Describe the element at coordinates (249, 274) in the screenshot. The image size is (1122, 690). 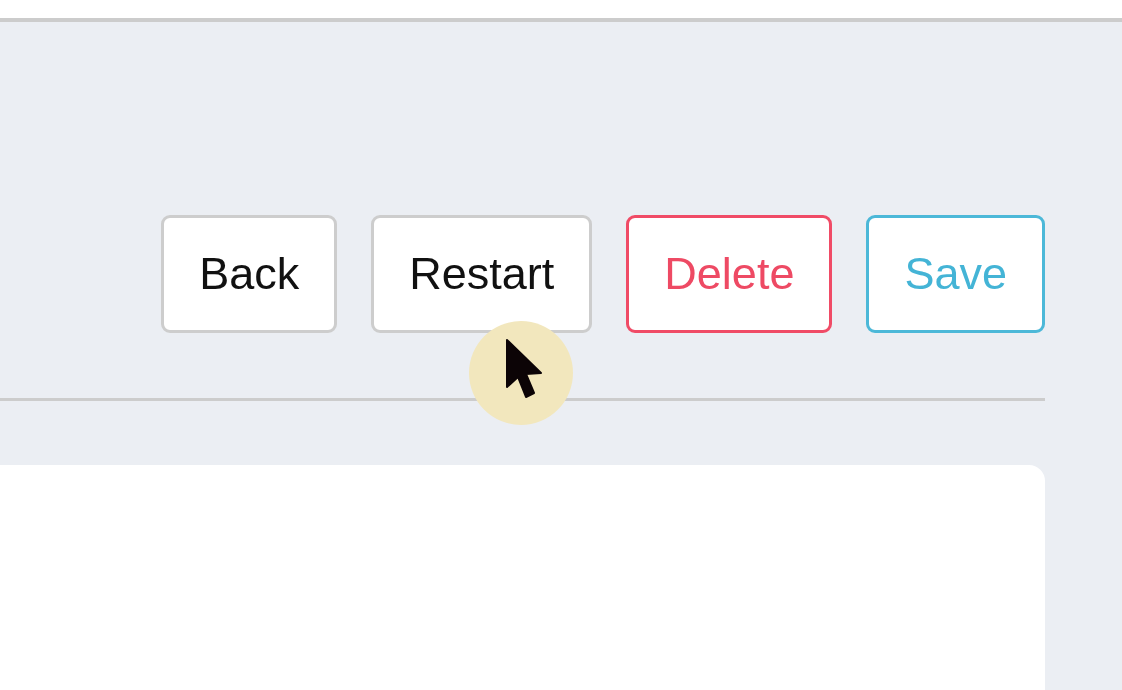
I see `action-button: Back` at that location.